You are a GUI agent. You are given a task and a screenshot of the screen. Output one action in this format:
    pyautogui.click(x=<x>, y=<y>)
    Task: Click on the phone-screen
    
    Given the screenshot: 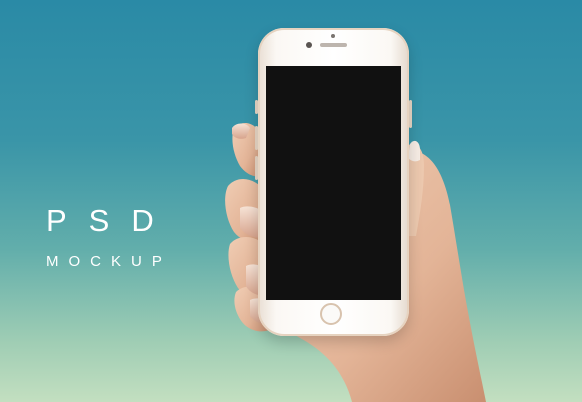 What is the action you would take?
    pyautogui.click(x=333, y=183)
    